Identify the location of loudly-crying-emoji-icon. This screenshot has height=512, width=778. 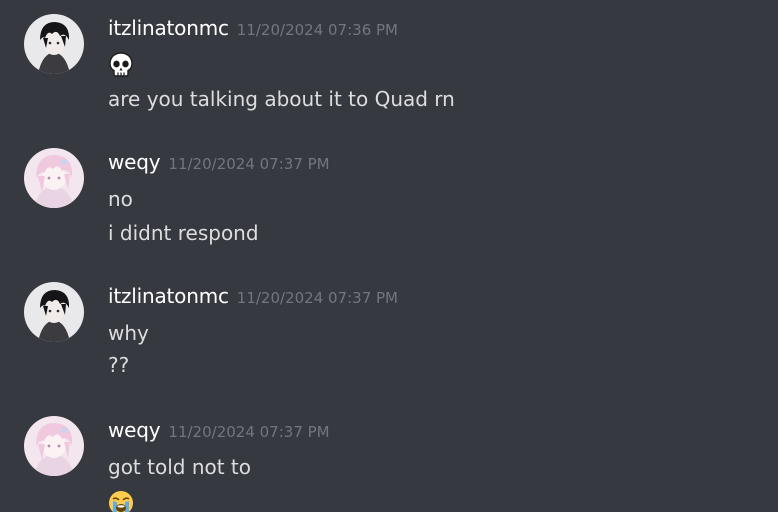
(121, 501).